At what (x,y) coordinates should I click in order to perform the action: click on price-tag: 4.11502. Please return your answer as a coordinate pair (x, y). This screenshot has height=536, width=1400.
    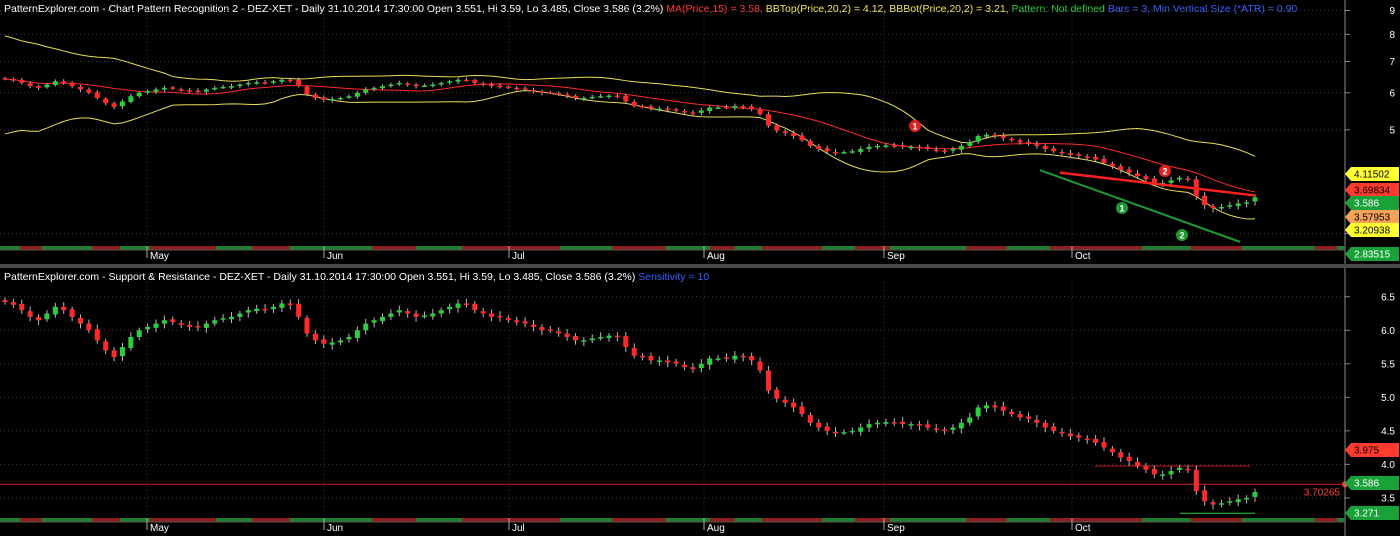
    Looking at the image, I should click on (1372, 174).